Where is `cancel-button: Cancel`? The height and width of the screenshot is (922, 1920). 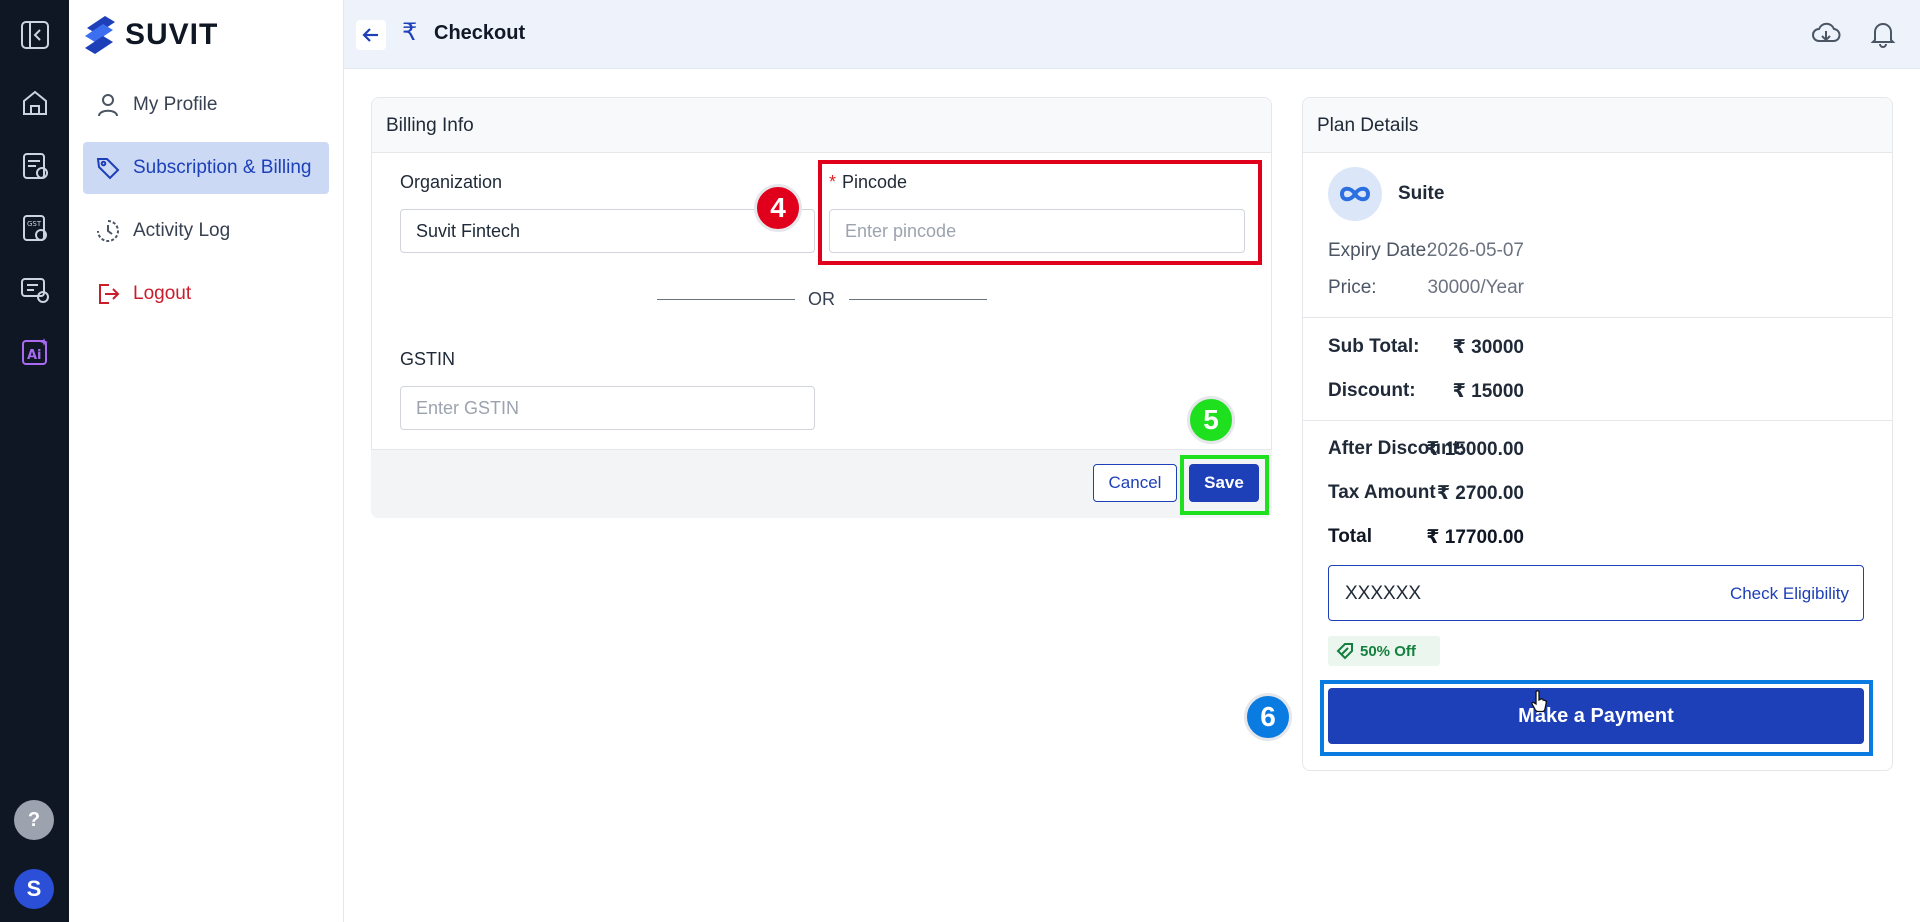 cancel-button: Cancel is located at coordinates (1135, 483).